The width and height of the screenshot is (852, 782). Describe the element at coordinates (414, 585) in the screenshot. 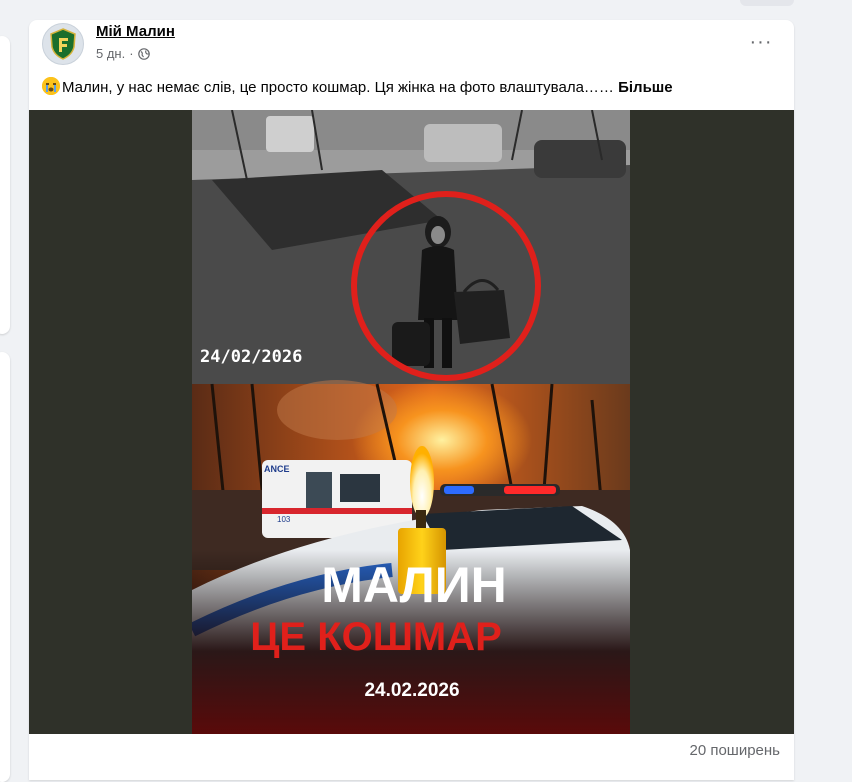

I see `poster-headline-line1: МАЛИН` at that location.